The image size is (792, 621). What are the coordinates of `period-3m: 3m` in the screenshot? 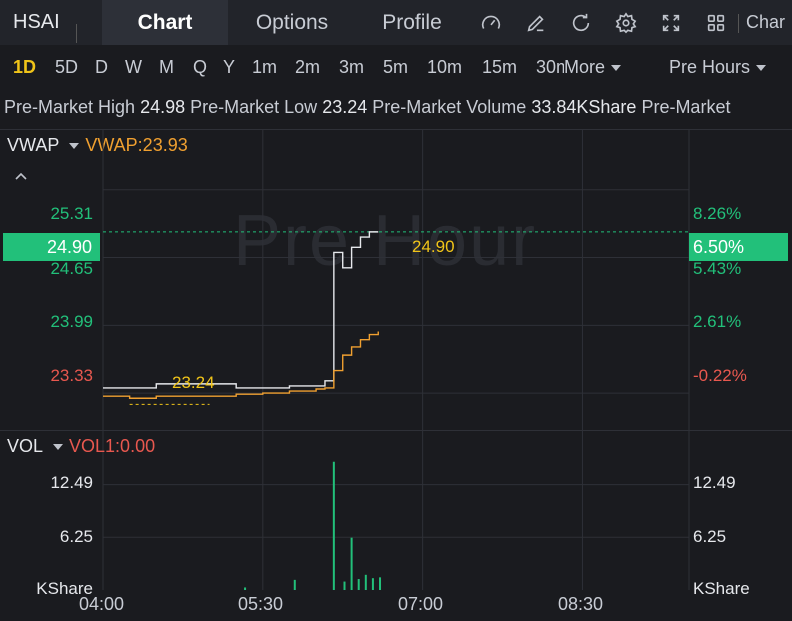 It's located at (351, 67).